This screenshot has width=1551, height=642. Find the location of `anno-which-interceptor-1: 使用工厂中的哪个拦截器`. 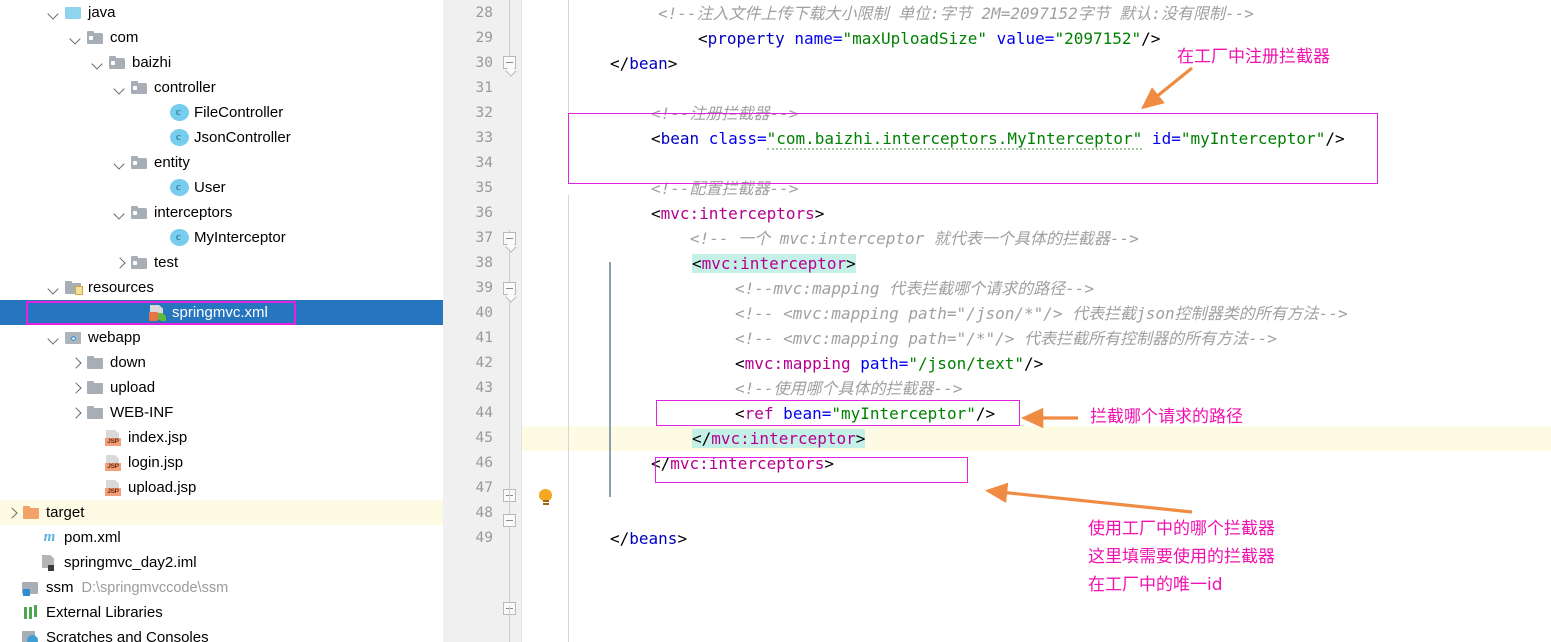

anno-which-interceptor-1: 使用工厂中的哪个拦截器 is located at coordinates (1181, 529).